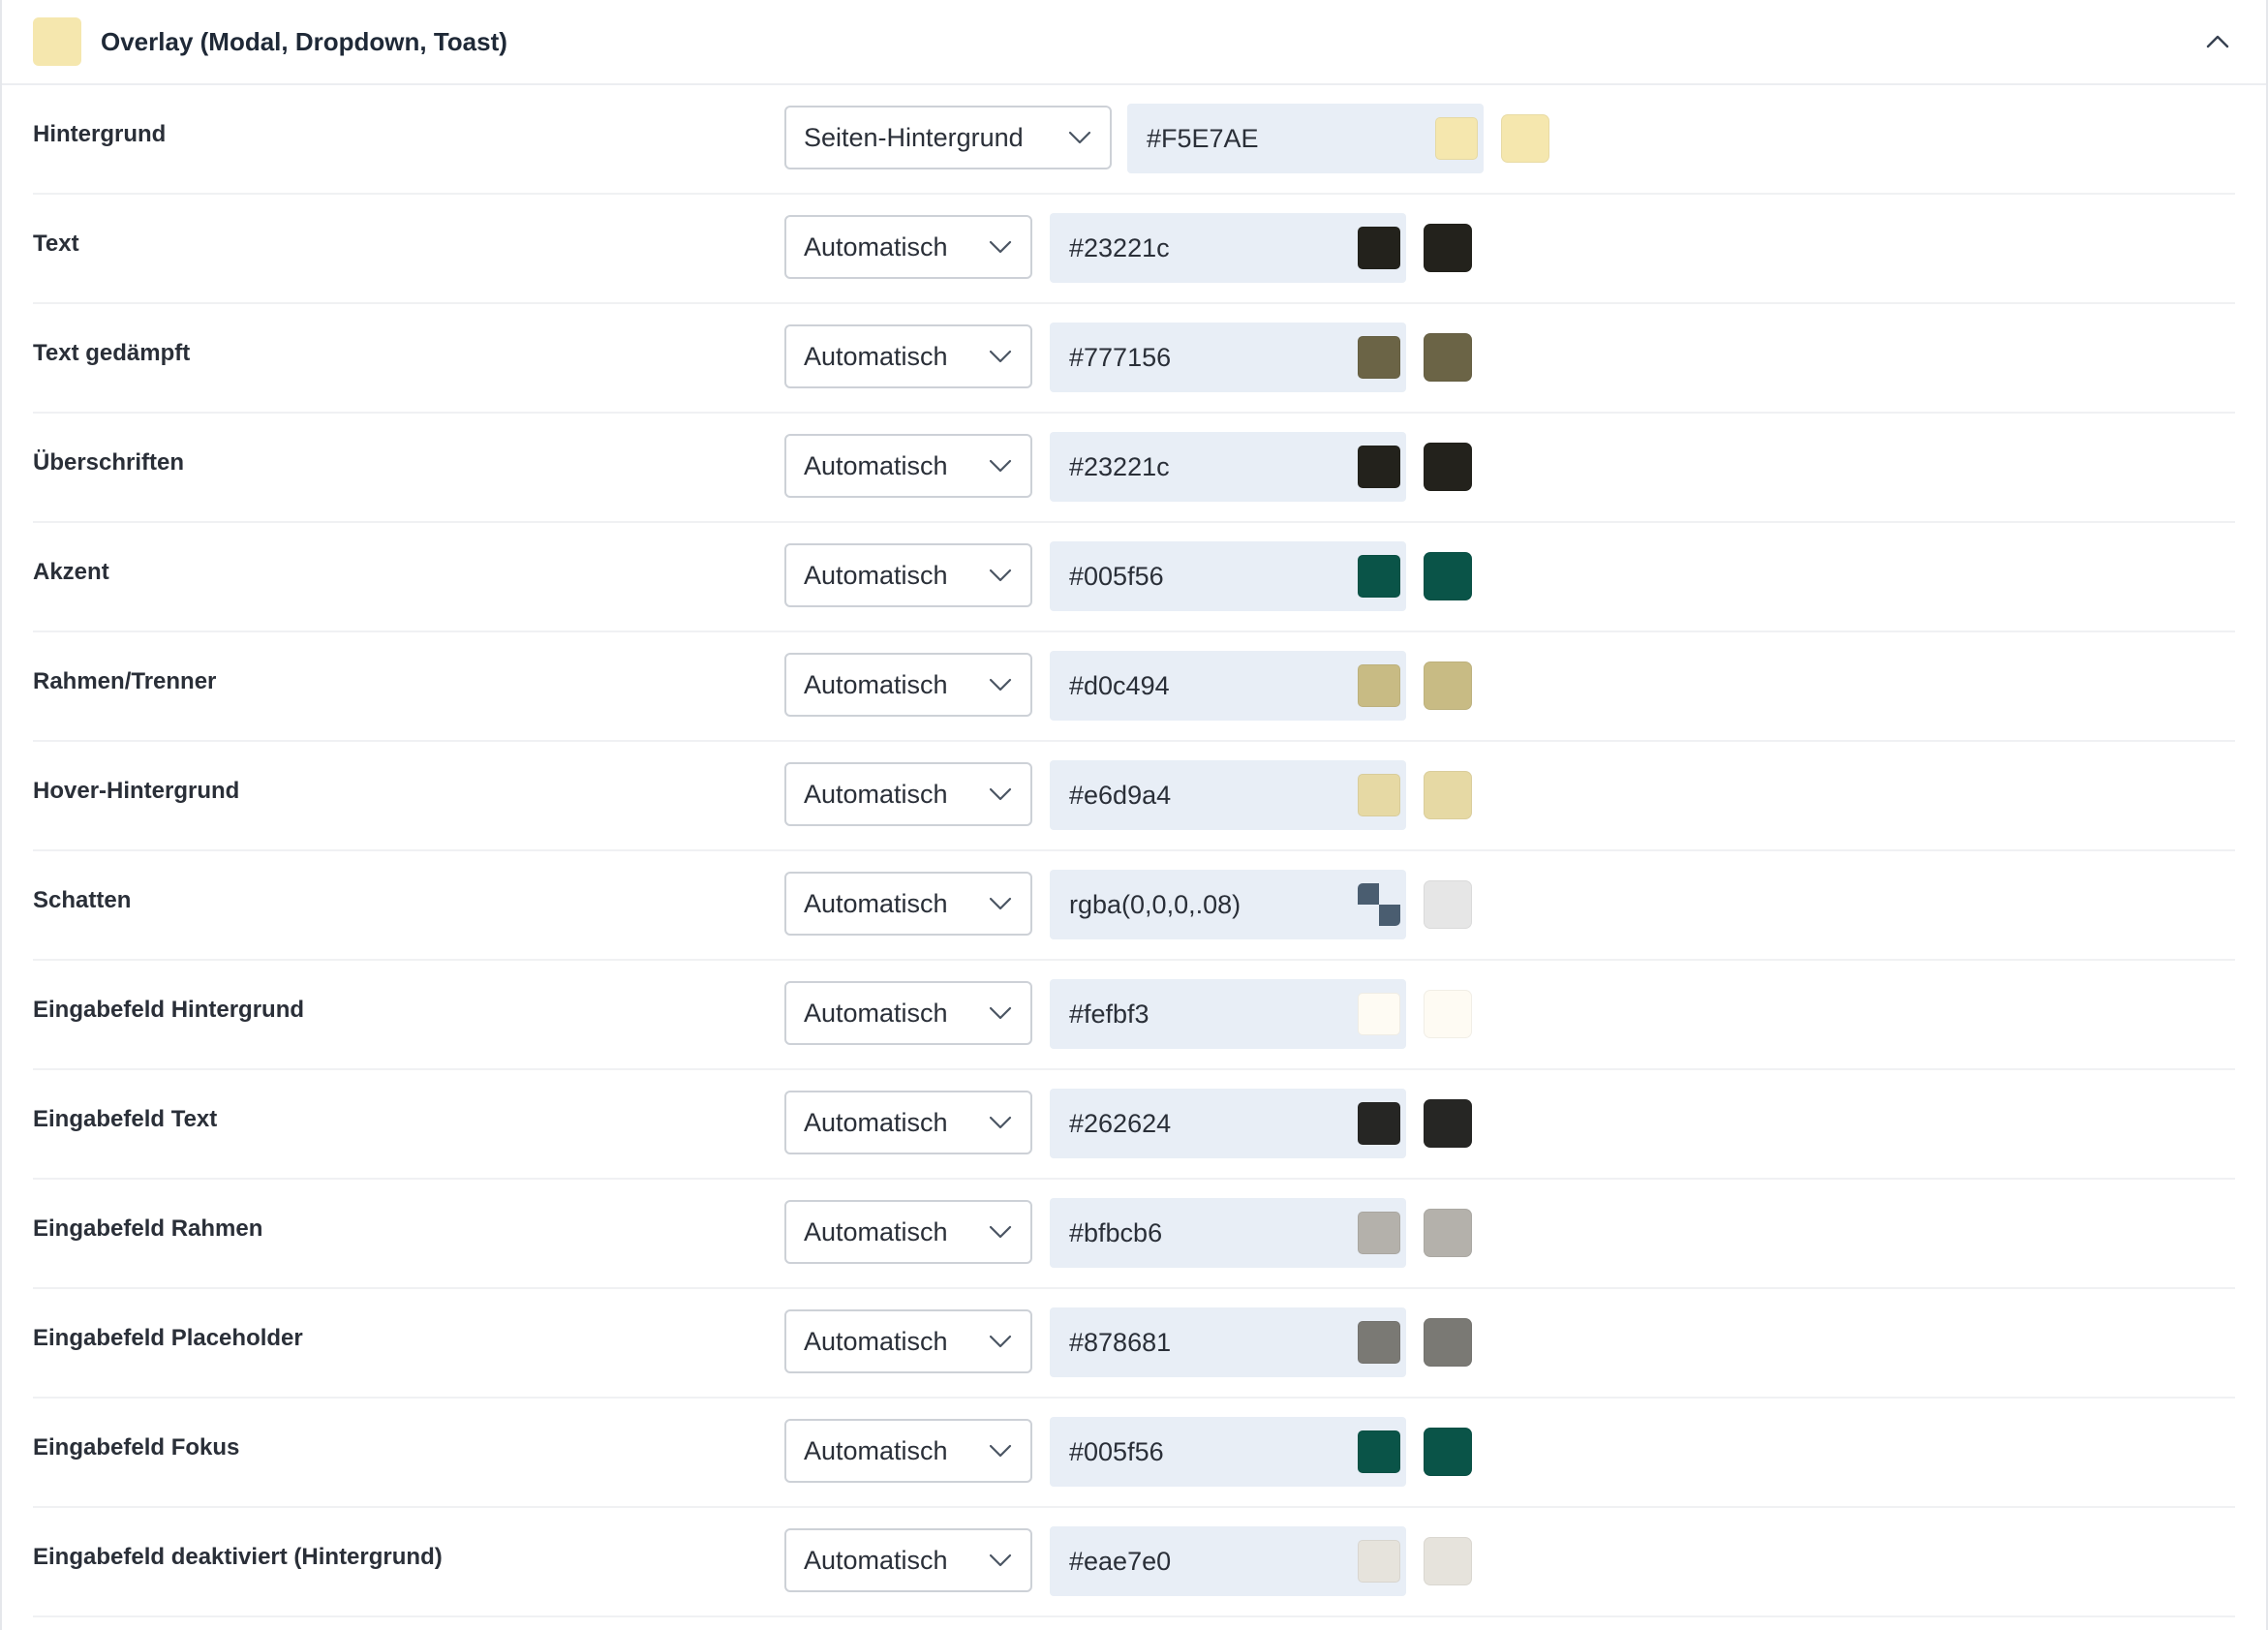  I want to click on transparency-pattern, so click(1390, 915).